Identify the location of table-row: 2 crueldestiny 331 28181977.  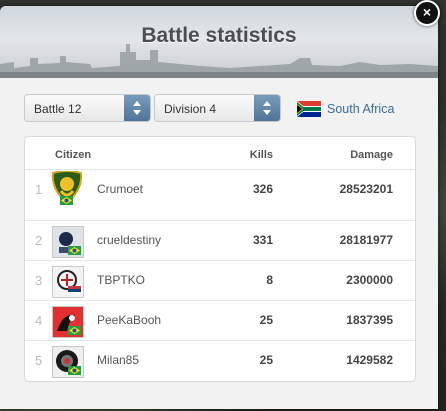
(220, 240).